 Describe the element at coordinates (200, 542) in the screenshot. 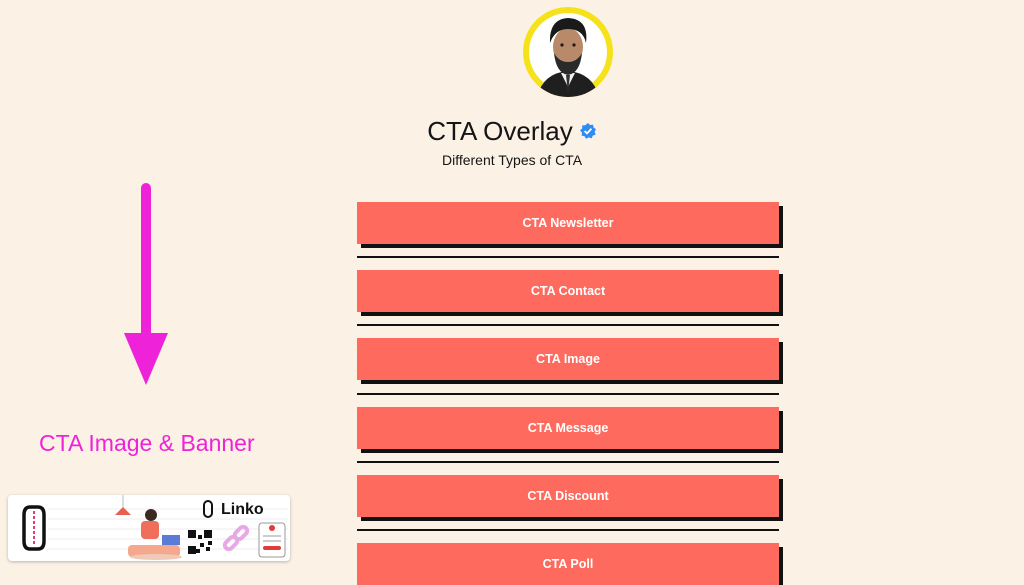

I see `qr-code-icon` at that location.